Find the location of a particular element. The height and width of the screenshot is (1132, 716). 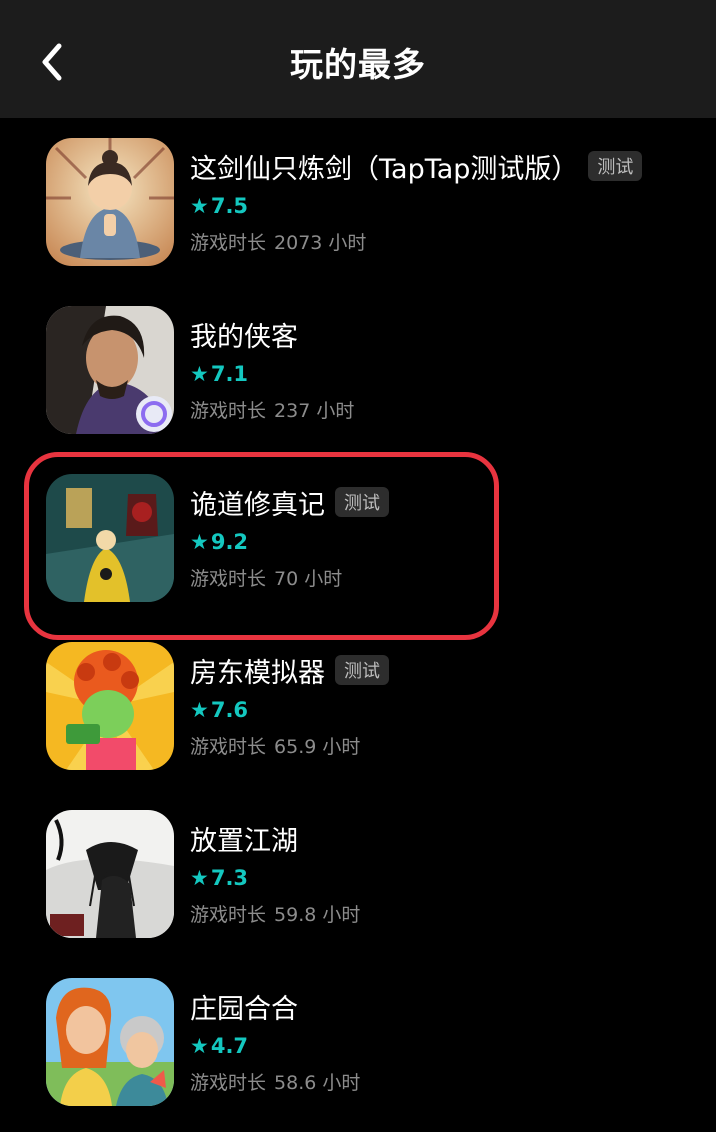

game-row: 庄园合合 ★ 4.7 游戏时长 58.6 小时 is located at coordinates (358, 1033).